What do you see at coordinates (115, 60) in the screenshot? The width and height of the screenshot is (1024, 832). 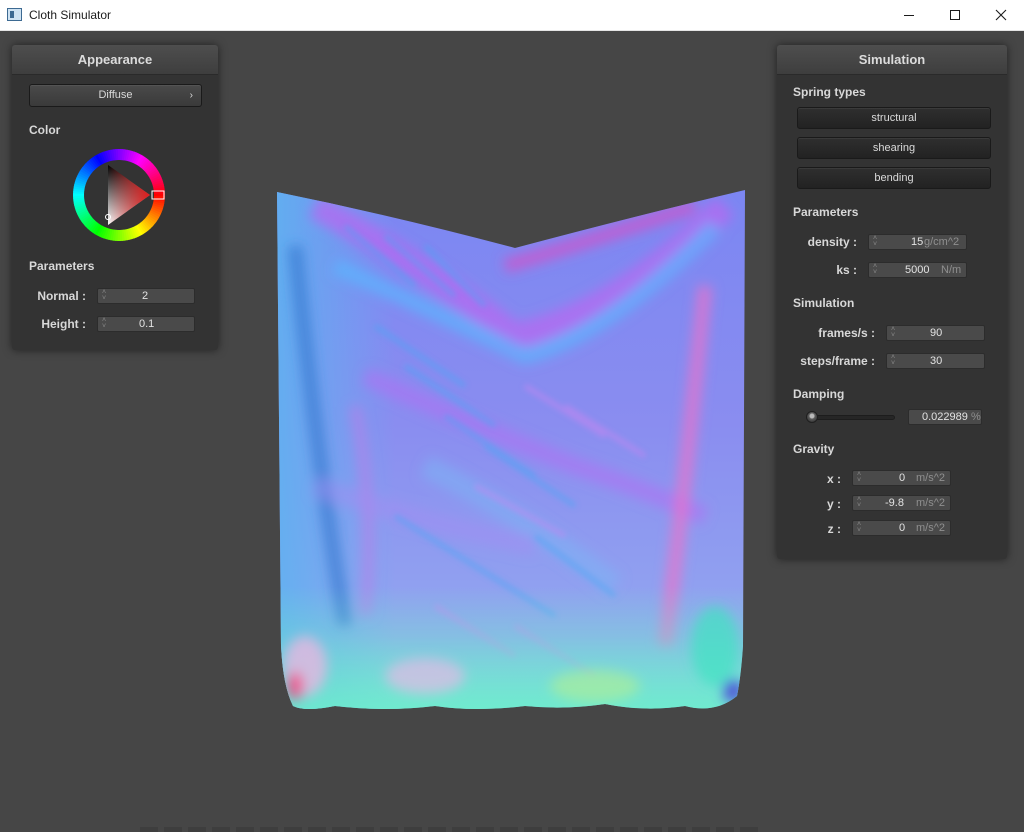 I see `appearance-panel-title: Appearance` at bounding box center [115, 60].